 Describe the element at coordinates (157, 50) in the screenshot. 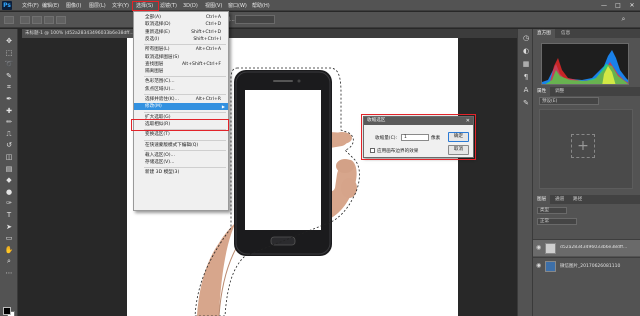

I see `menu-item-label: 所有图层(L)` at that location.